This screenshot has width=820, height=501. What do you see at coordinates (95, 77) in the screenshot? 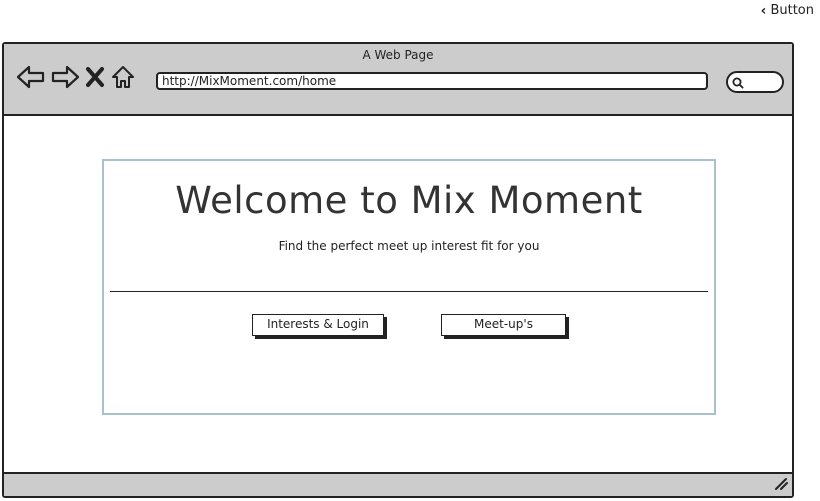
I see `close-x-icon` at bounding box center [95, 77].